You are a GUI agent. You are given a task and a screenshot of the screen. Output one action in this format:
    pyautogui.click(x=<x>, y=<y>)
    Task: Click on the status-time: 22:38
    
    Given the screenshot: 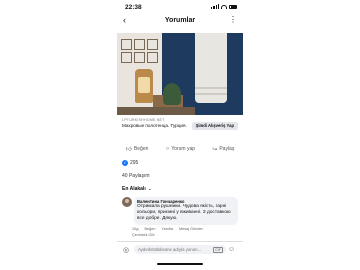 What is the action you would take?
    pyautogui.click(x=133, y=7)
    